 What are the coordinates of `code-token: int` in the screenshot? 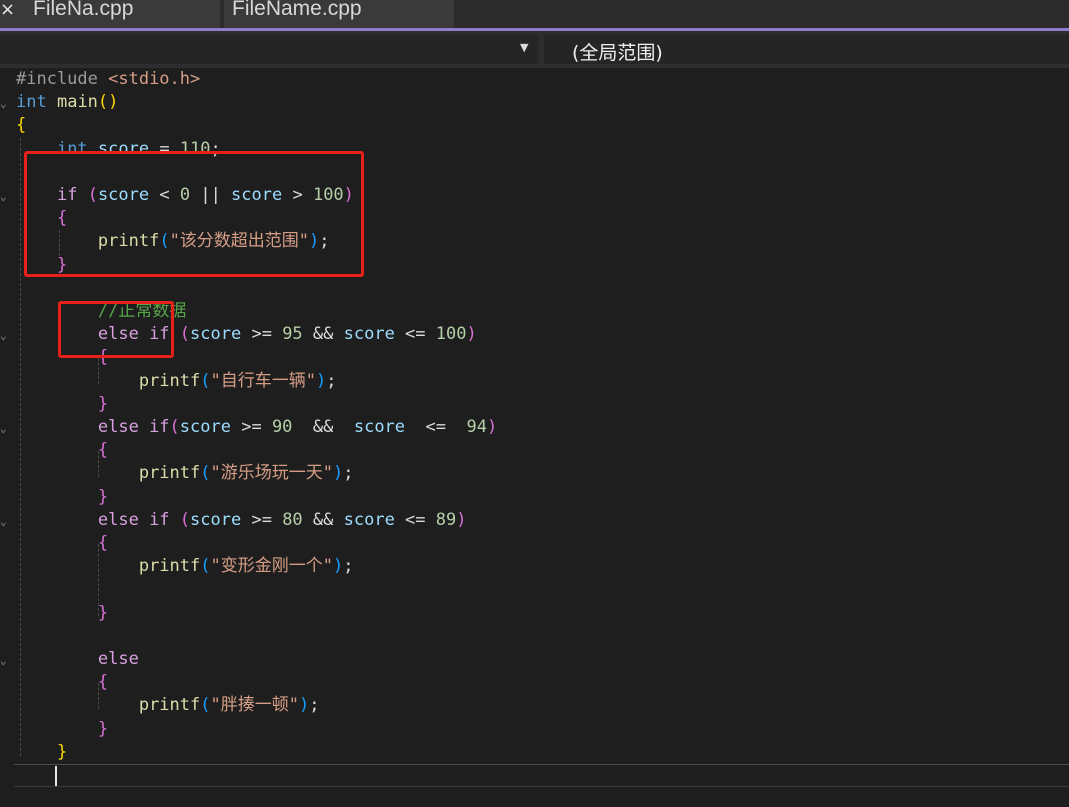 It's located at (31, 102).